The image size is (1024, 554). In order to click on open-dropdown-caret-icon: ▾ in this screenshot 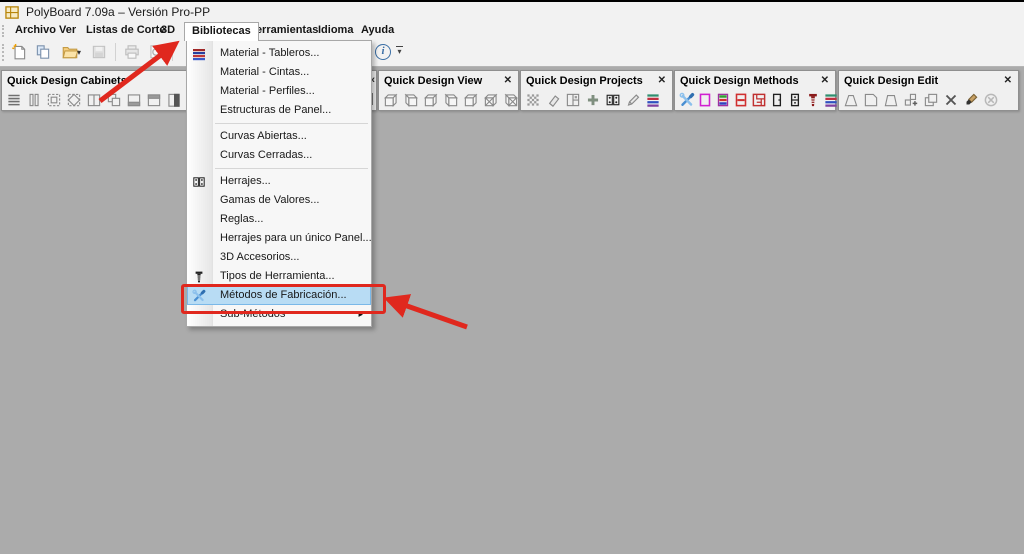, I will do `click(79, 52)`.